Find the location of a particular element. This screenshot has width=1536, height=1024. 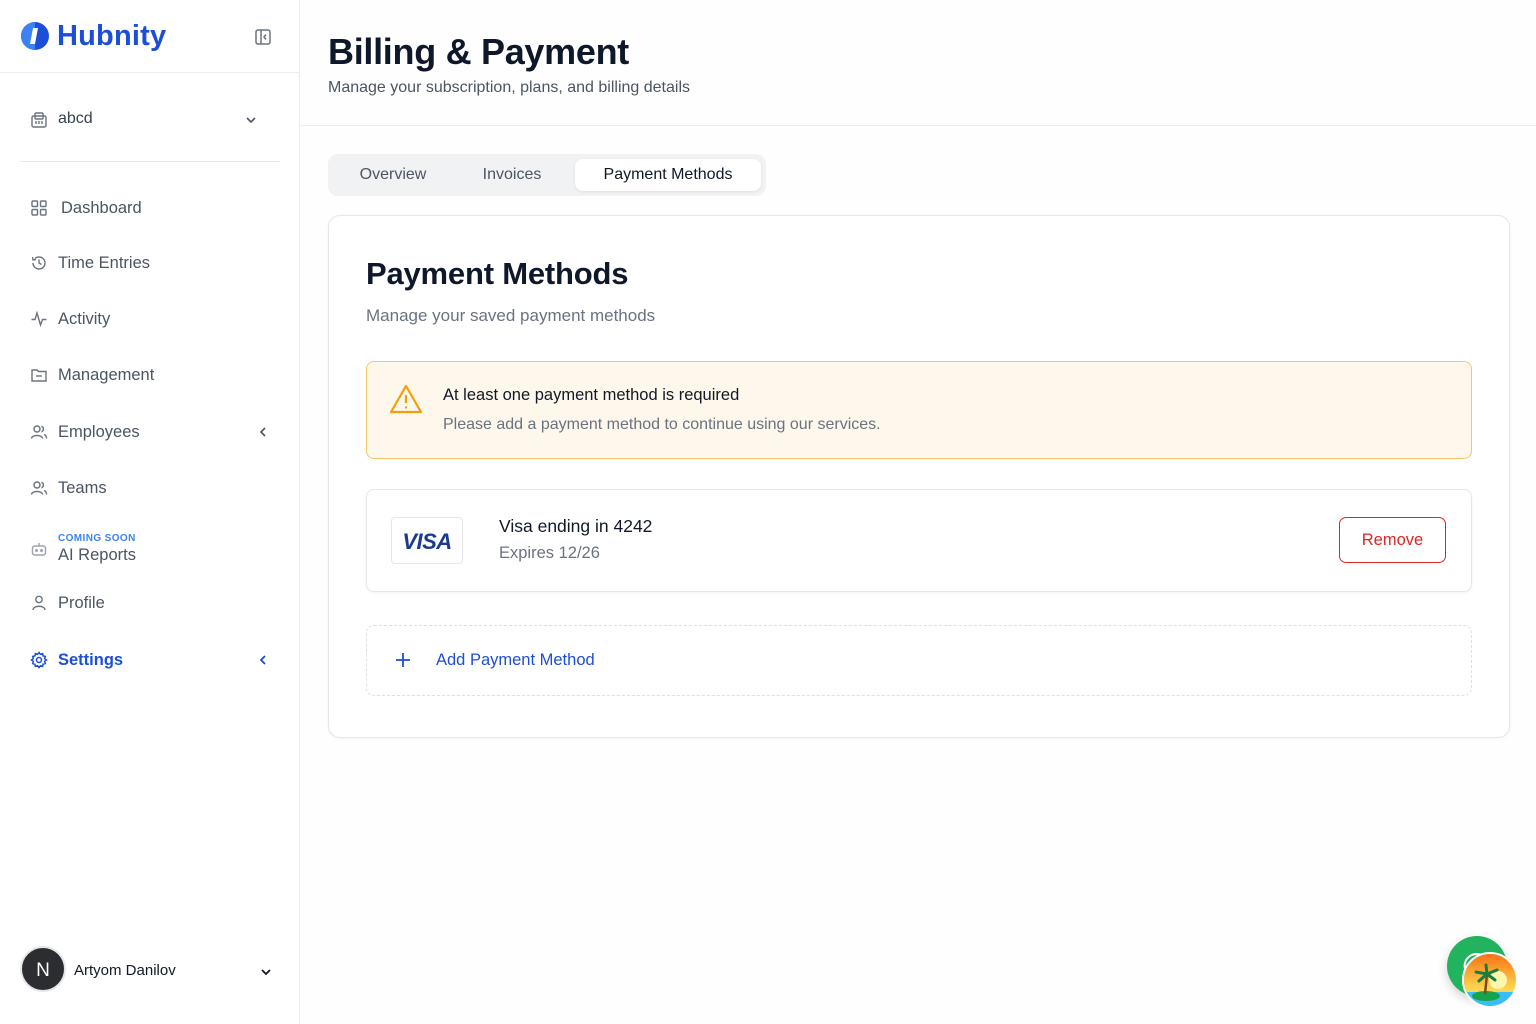

brand-header: Hubnity is located at coordinates (149, 36).